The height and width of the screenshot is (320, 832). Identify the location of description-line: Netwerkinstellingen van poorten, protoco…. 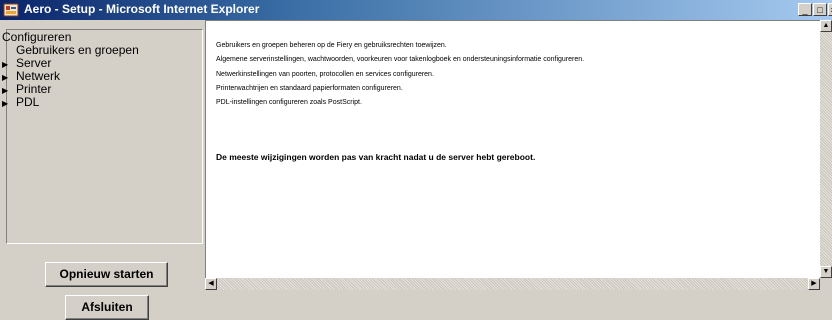
(325, 74).